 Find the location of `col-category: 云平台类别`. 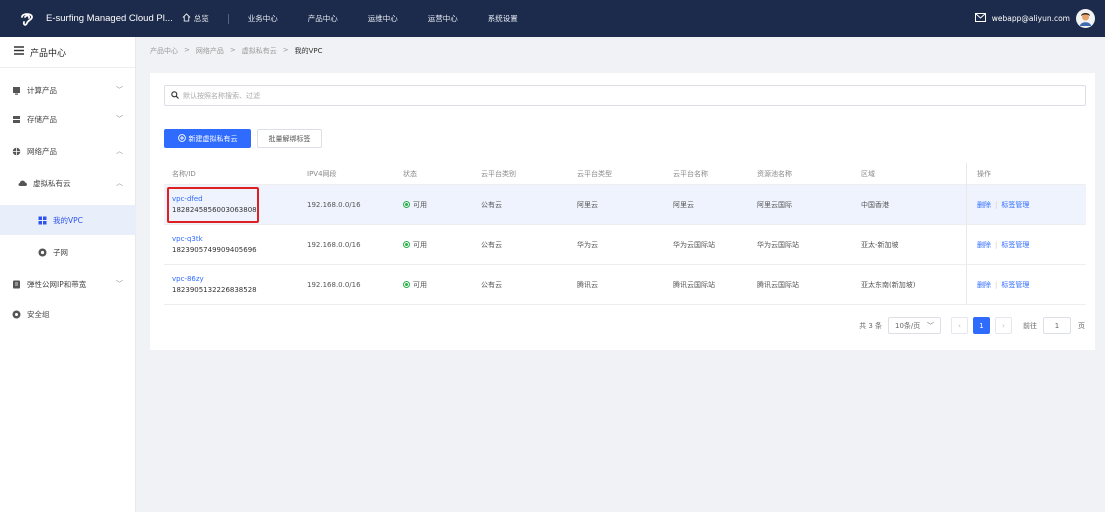

col-category: 云平台类别 is located at coordinates (498, 173).